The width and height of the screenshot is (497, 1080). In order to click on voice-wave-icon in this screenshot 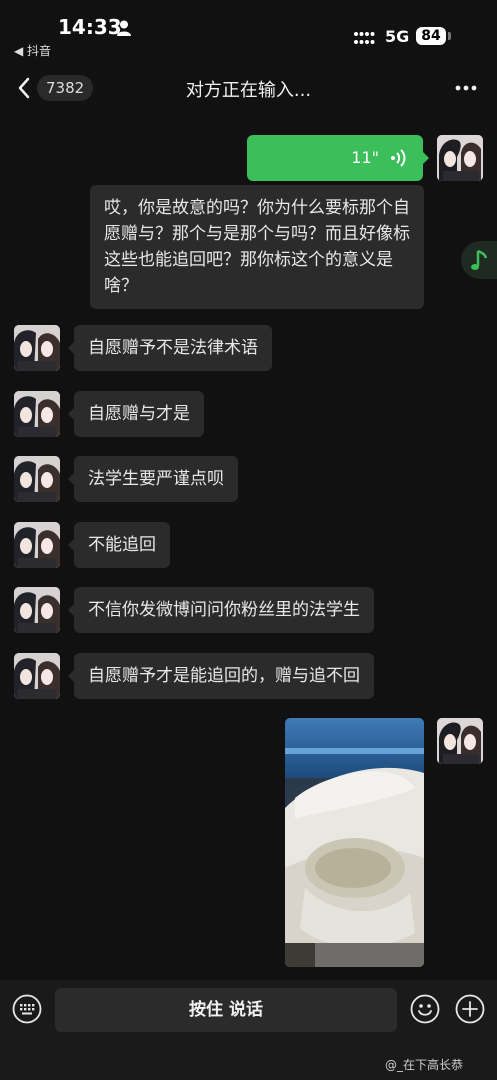, I will do `click(398, 158)`.